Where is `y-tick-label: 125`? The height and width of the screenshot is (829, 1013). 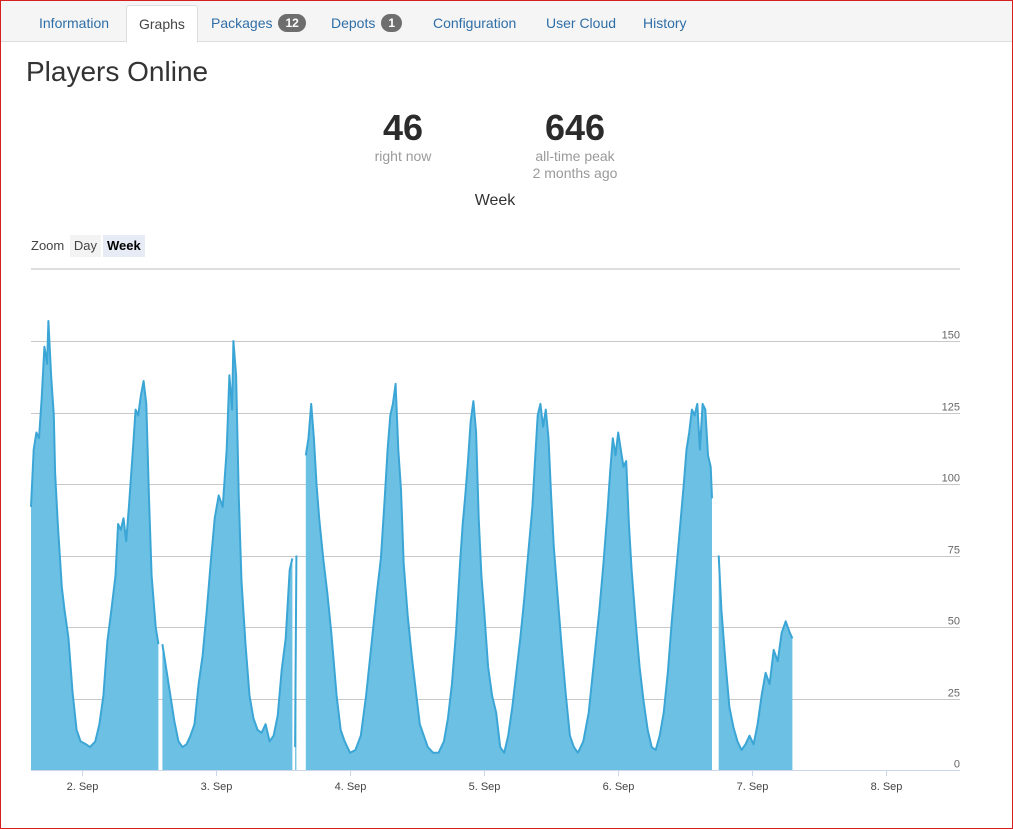 y-tick-label: 125 is located at coordinates (951, 408).